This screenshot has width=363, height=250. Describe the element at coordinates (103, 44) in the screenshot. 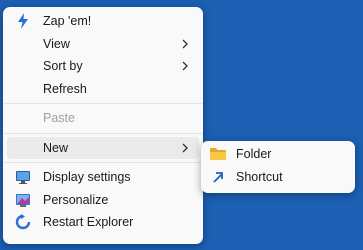

I see `menu-item-view: View` at that location.